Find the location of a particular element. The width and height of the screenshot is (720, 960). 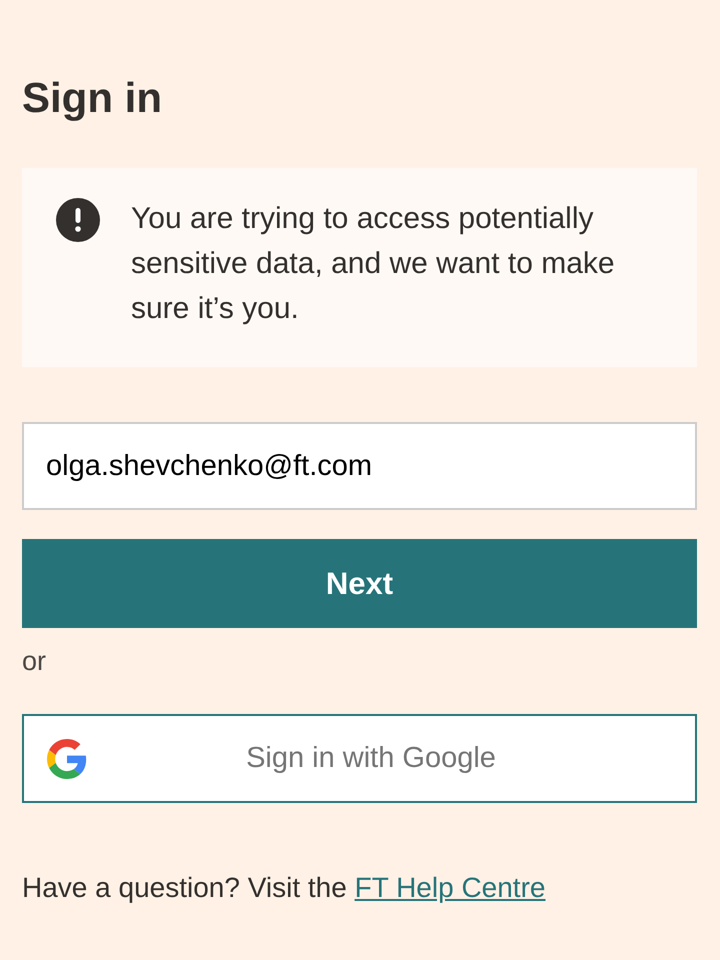

alert-message: You are trying to access potentially sensitive data, and we want to make sure it’s you. is located at coordinates (373, 264).